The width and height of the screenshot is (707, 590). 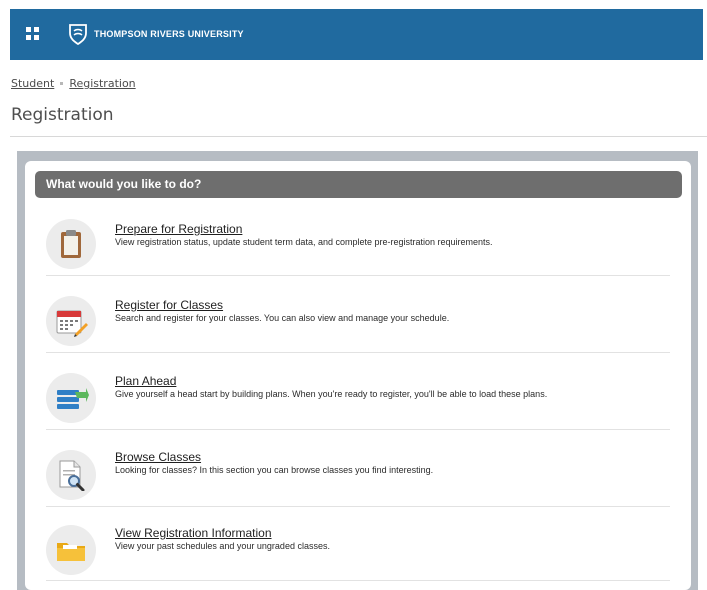 What do you see at coordinates (71, 550) in the screenshot?
I see `folder-icon` at bounding box center [71, 550].